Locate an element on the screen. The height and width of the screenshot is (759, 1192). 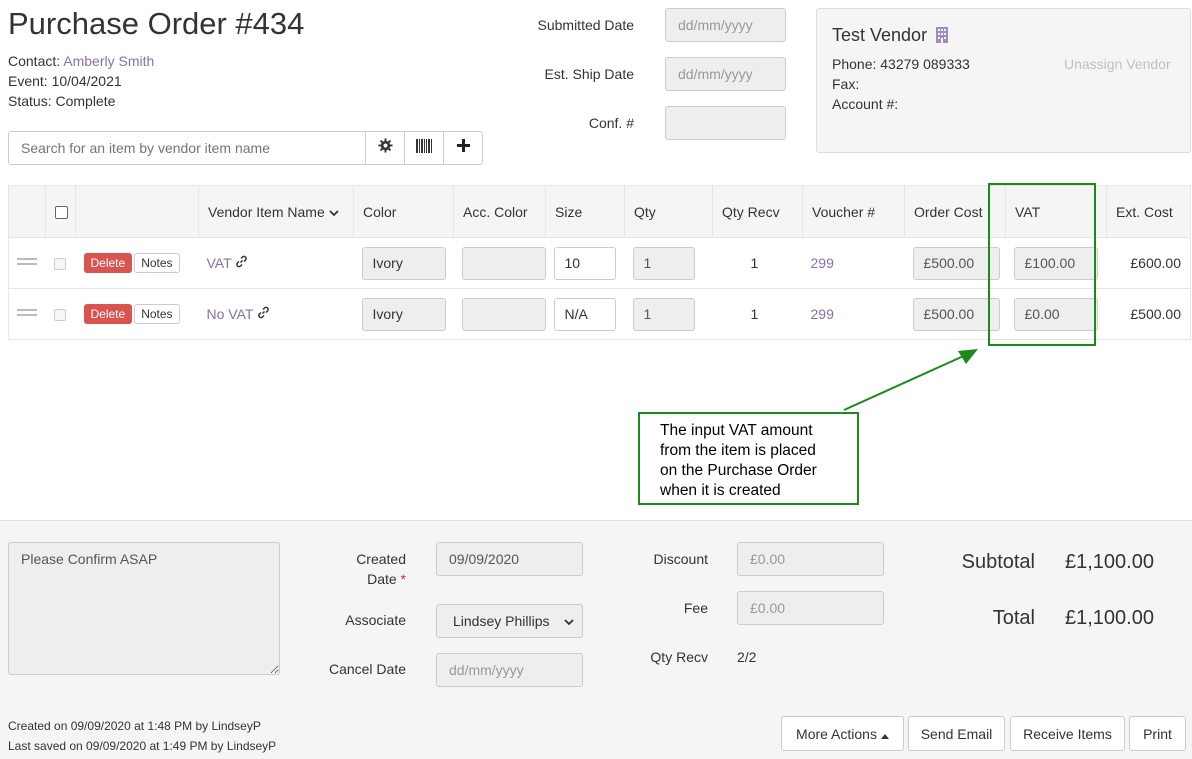
item-search-bar is located at coordinates (245, 148).